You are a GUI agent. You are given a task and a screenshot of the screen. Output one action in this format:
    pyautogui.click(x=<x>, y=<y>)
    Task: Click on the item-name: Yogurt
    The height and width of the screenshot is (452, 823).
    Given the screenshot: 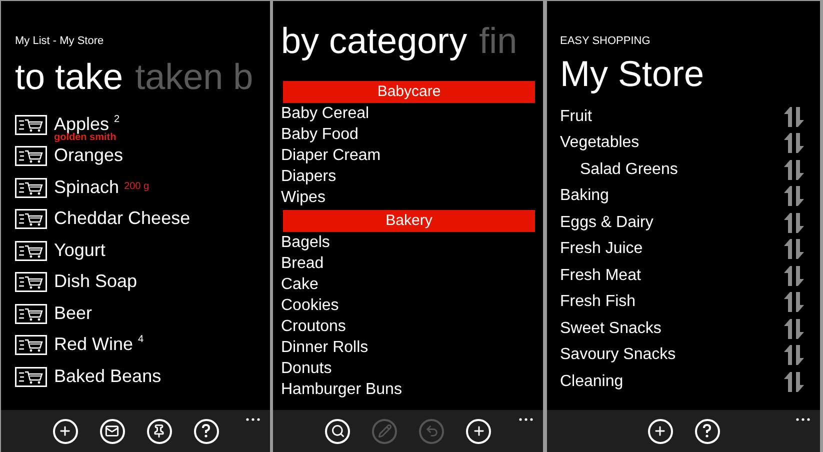 What is the action you would take?
    pyautogui.click(x=80, y=249)
    